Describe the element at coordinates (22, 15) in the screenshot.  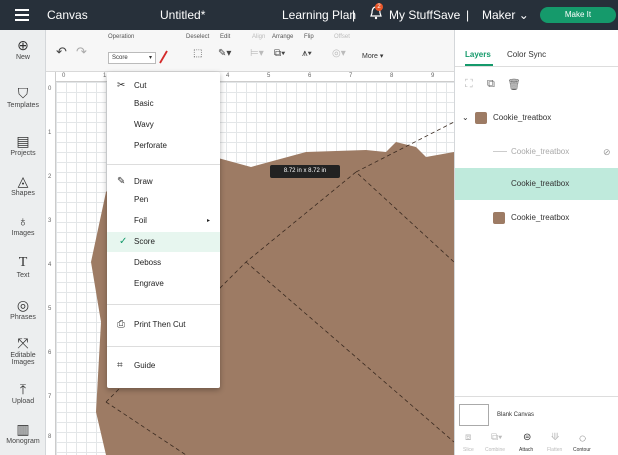
I see `hamburger-menu-icon` at that location.